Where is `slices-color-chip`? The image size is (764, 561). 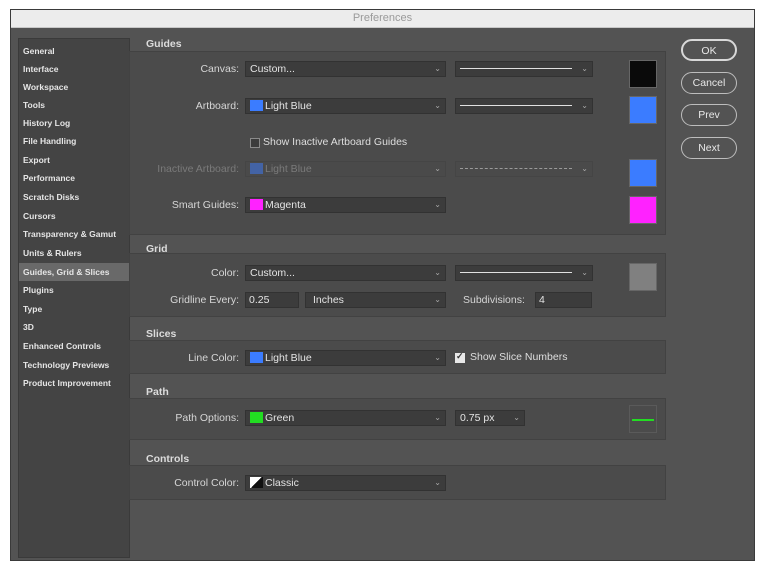 slices-color-chip is located at coordinates (256, 357).